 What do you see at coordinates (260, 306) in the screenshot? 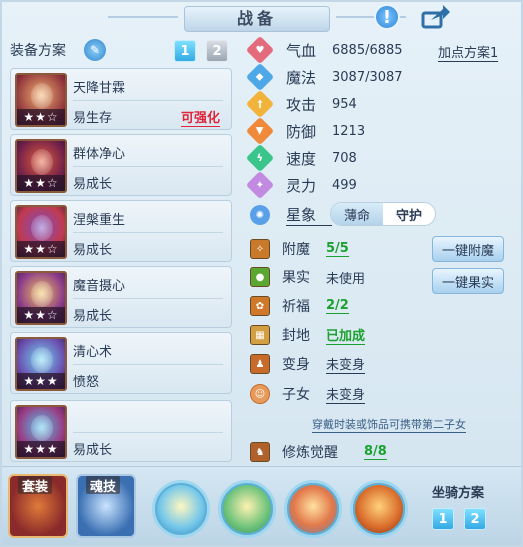
I see `blessing-icon: ✿` at bounding box center [260, 306].